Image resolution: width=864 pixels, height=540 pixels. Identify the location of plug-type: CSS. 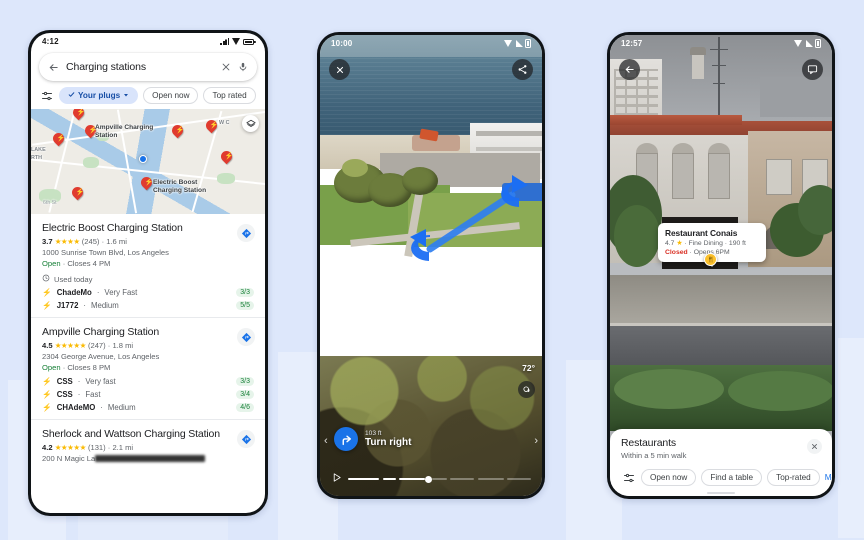
(64, 394).